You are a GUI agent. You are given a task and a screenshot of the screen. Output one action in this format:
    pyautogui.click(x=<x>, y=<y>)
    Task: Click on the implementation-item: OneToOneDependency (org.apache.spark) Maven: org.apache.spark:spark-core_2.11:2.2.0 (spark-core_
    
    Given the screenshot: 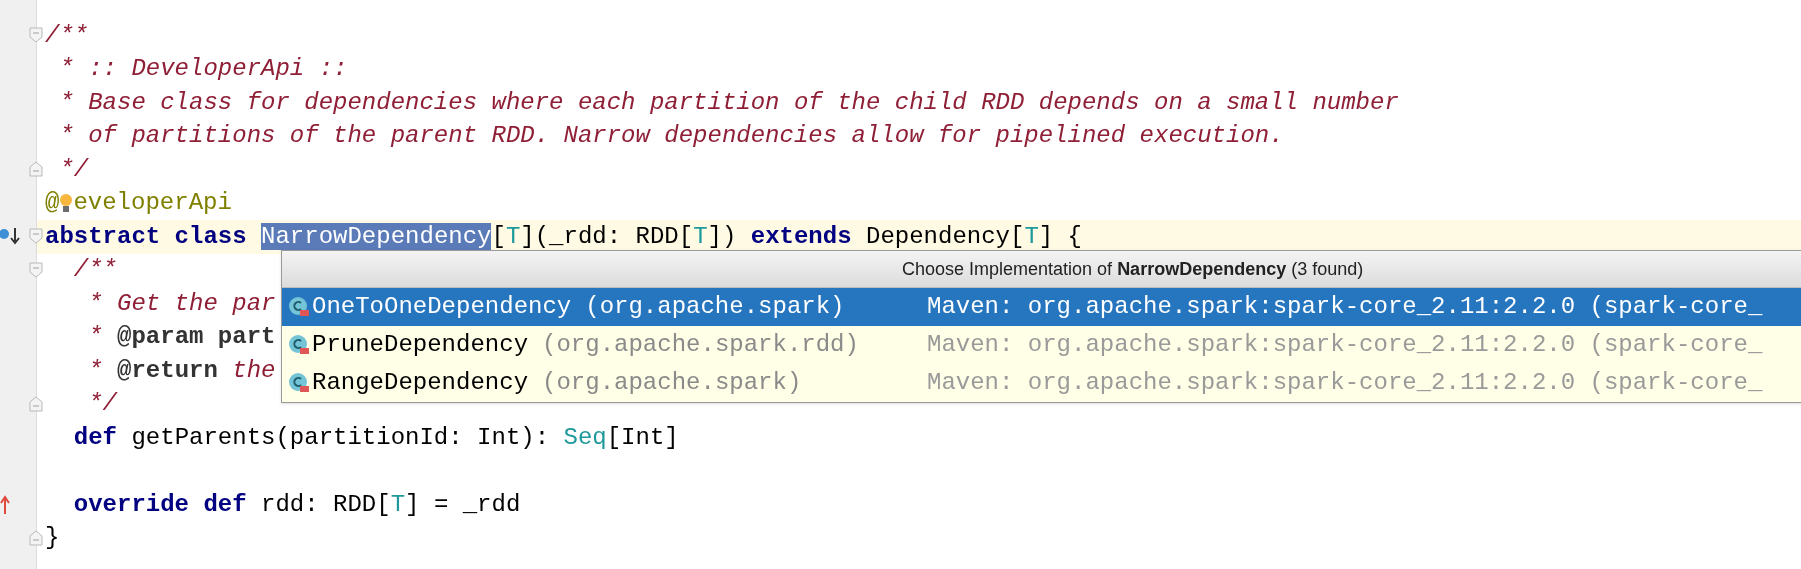 What is the action you would take?
    pyautogui.click(x=1041, y=307)
    